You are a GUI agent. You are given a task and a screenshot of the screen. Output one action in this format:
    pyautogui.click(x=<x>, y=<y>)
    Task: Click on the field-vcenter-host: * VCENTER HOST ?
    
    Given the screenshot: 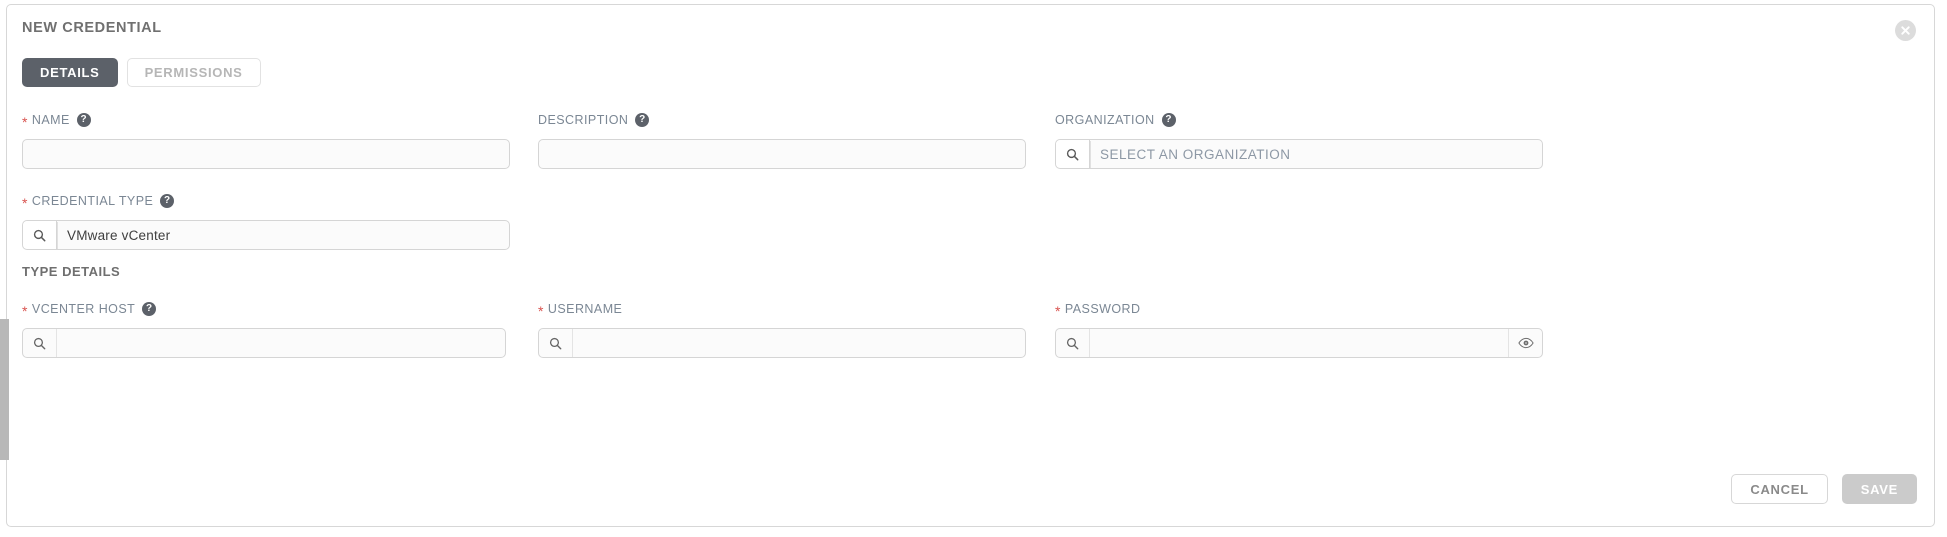 What is the action you would take?
    pyautogui.click(x=264, y=329)
    